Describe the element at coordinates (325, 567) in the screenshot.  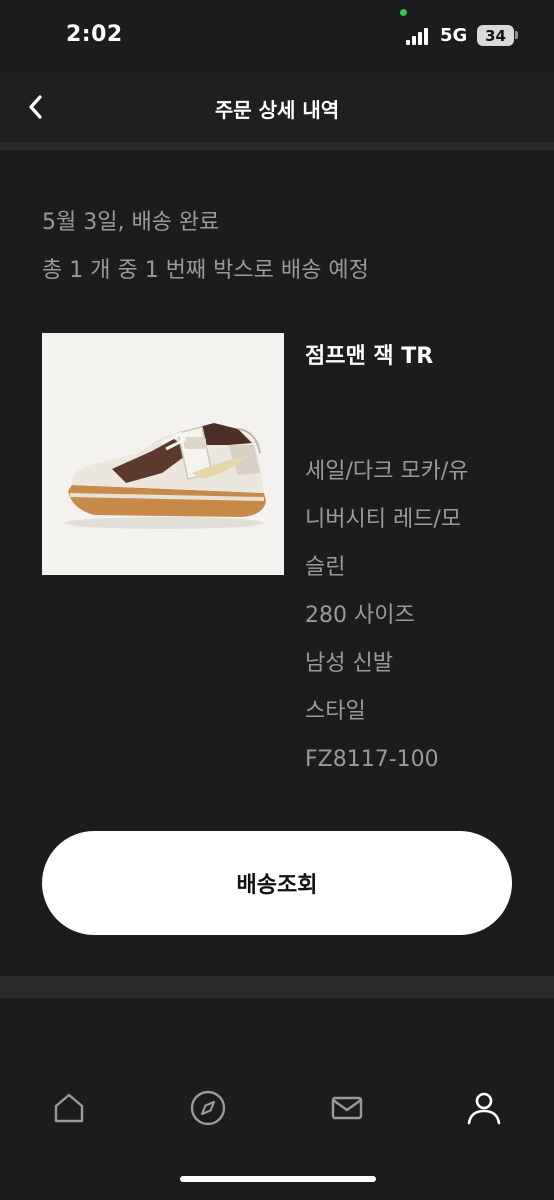
I see `product-color-line-3: 슬린` at that location.